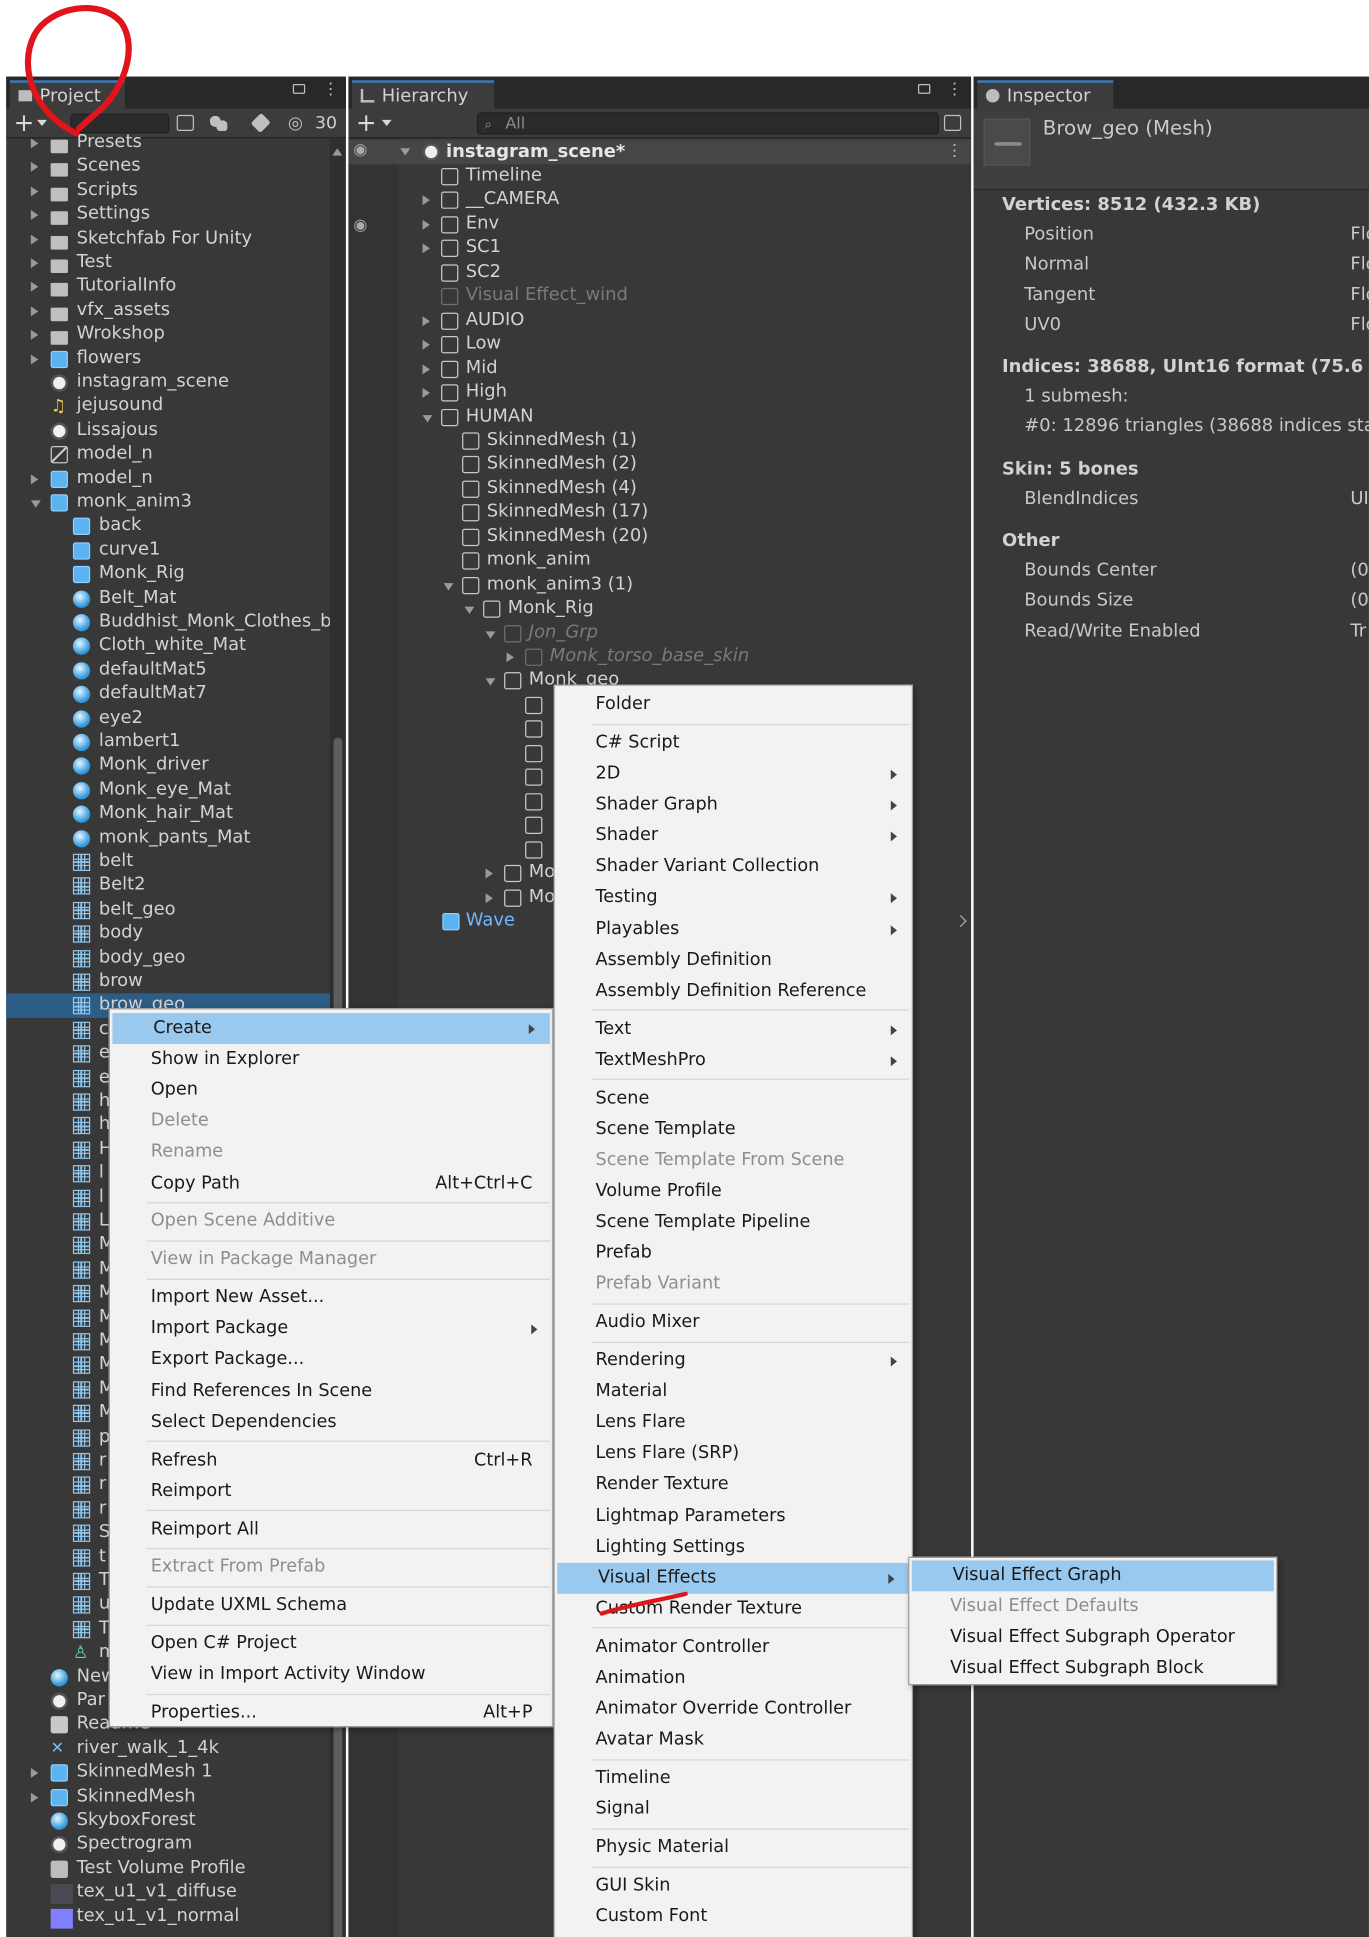 This screenshot has width=1369, height=1937. What do you see at coordinates (733, 704) in the screenshot?
I see `create-menu-item: Folder` at bounding box center [733, 704].